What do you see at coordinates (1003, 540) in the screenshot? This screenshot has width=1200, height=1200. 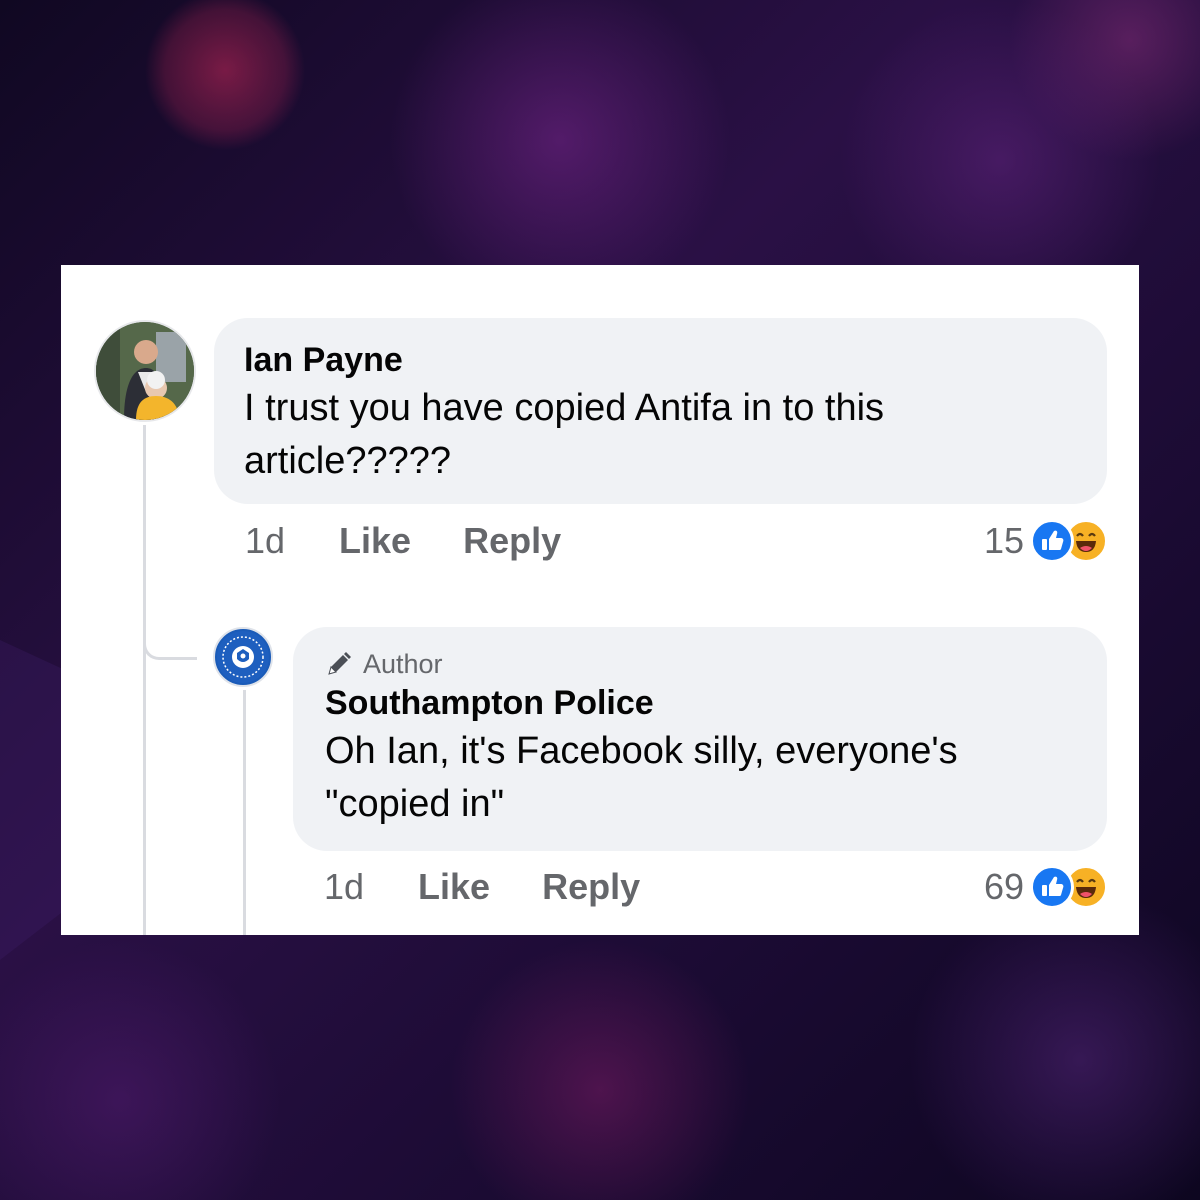 I see `reaction-count: 15` at bounding box center [1003, 540].